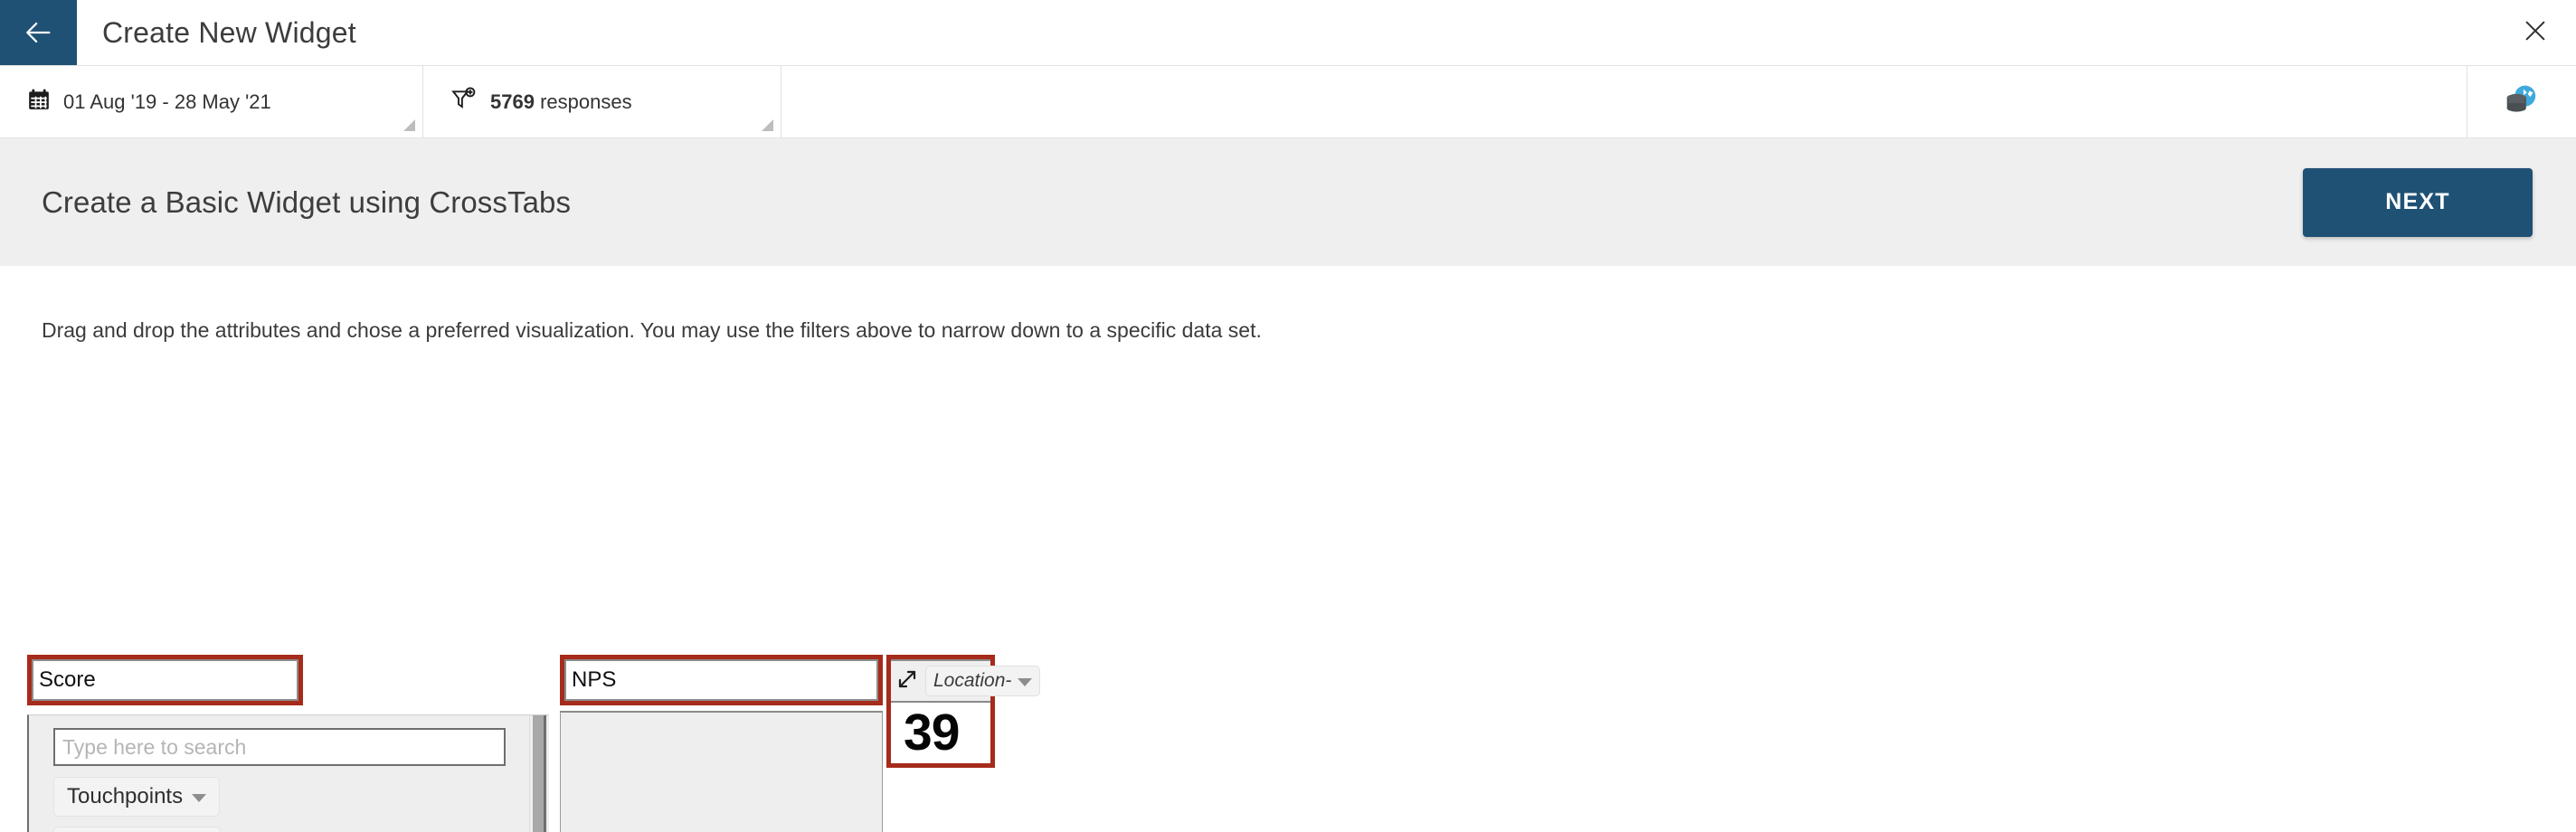 The image size is (2576, 832). I want to click on close-icon, so click(2536, 33).